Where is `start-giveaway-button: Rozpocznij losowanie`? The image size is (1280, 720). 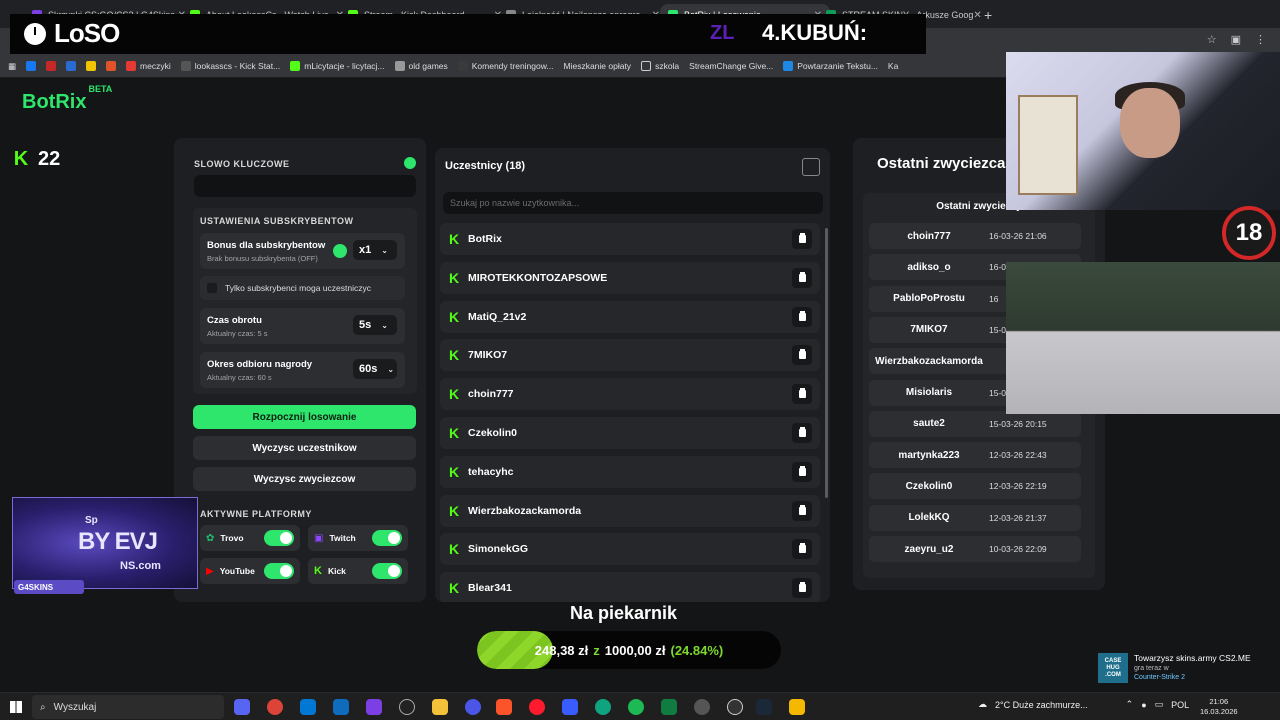
start-giveaway-button: Rozpocznij losowanie is located at coordinates (304, 417).